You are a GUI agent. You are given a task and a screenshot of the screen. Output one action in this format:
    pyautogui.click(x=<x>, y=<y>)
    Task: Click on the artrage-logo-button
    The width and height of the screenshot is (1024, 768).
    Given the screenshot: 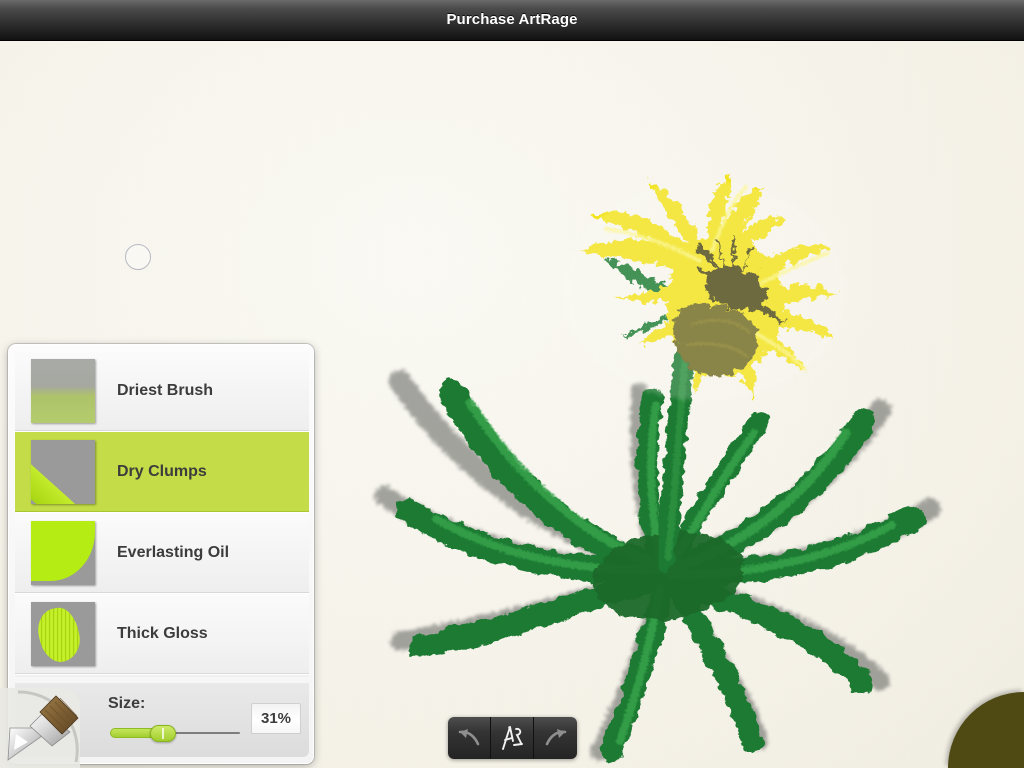 What is the action you would take?
    pyautogui.click(x=512, y=738)
    